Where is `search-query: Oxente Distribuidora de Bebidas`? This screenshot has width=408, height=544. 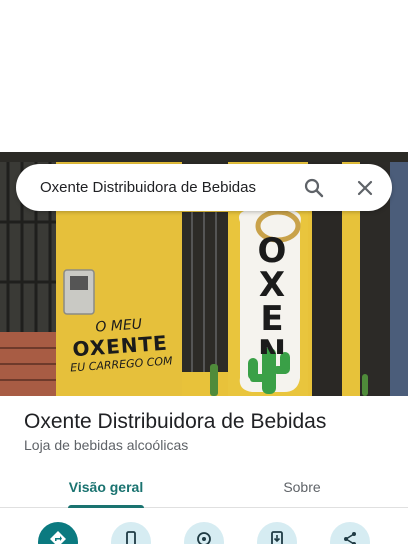 search-query: Oxente Distribuidora de Bebidas is located at coordinates (148, 187).